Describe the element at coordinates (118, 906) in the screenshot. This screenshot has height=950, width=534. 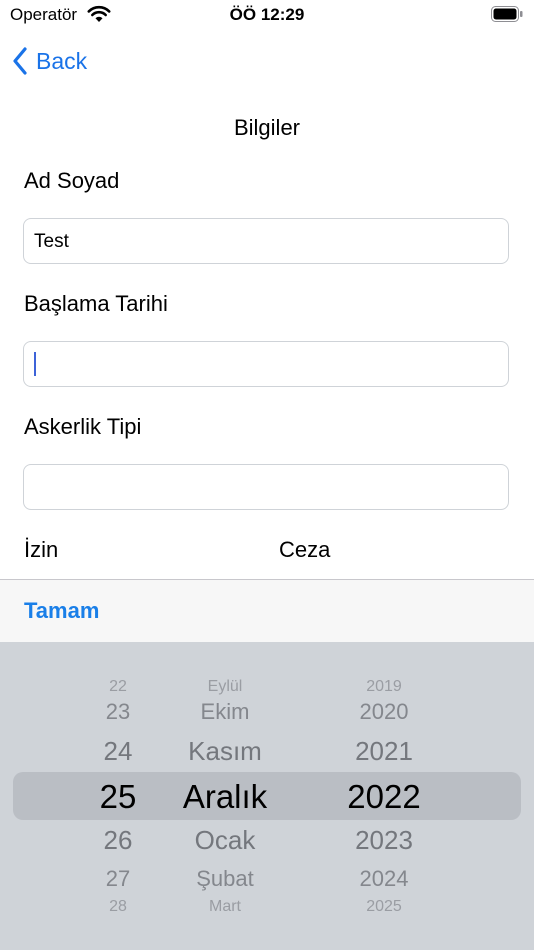
I see `picker-day-option: 28` at that location.